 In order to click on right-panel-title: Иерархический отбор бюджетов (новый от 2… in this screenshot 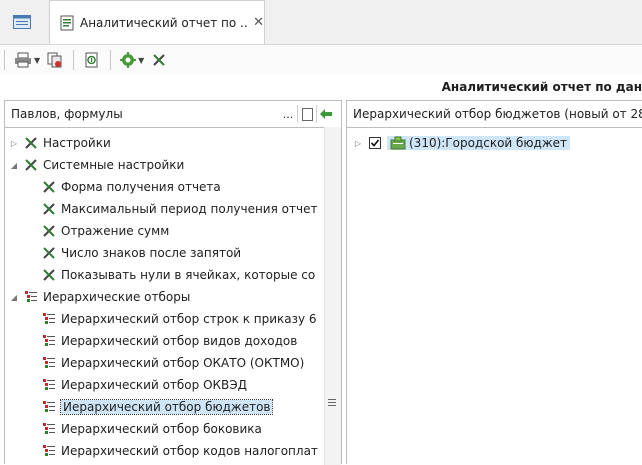, I will do `click(497, 114)`.